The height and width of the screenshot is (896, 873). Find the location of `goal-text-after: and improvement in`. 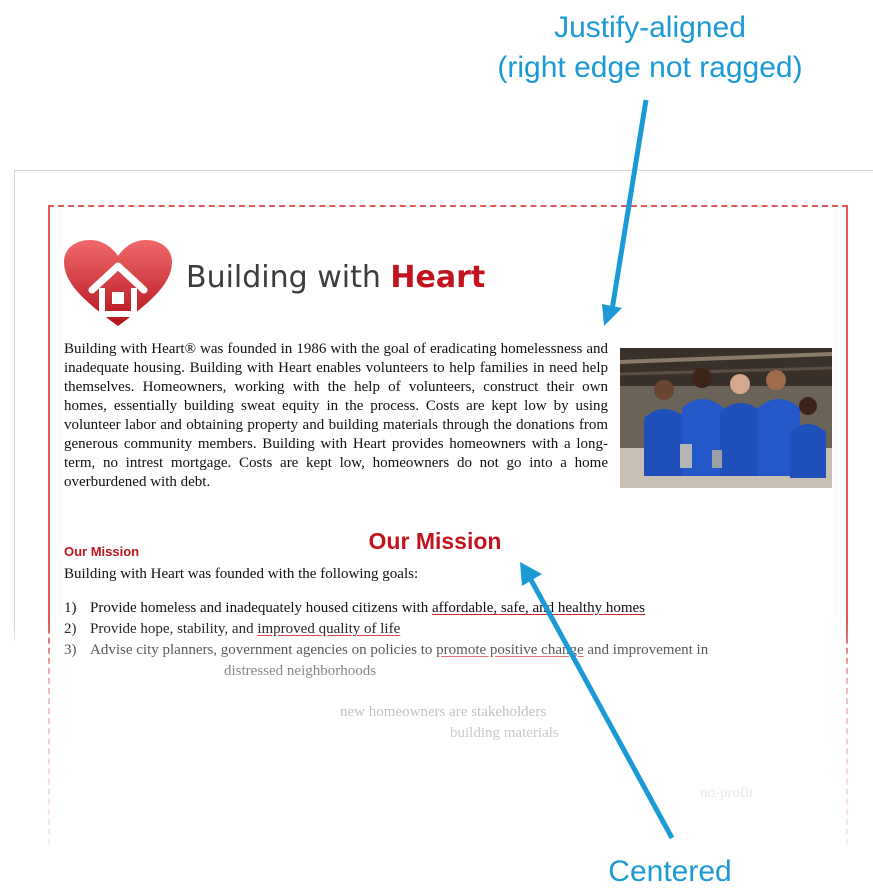

goal-text-after: and improvement in is located at coordinates (646, 650).